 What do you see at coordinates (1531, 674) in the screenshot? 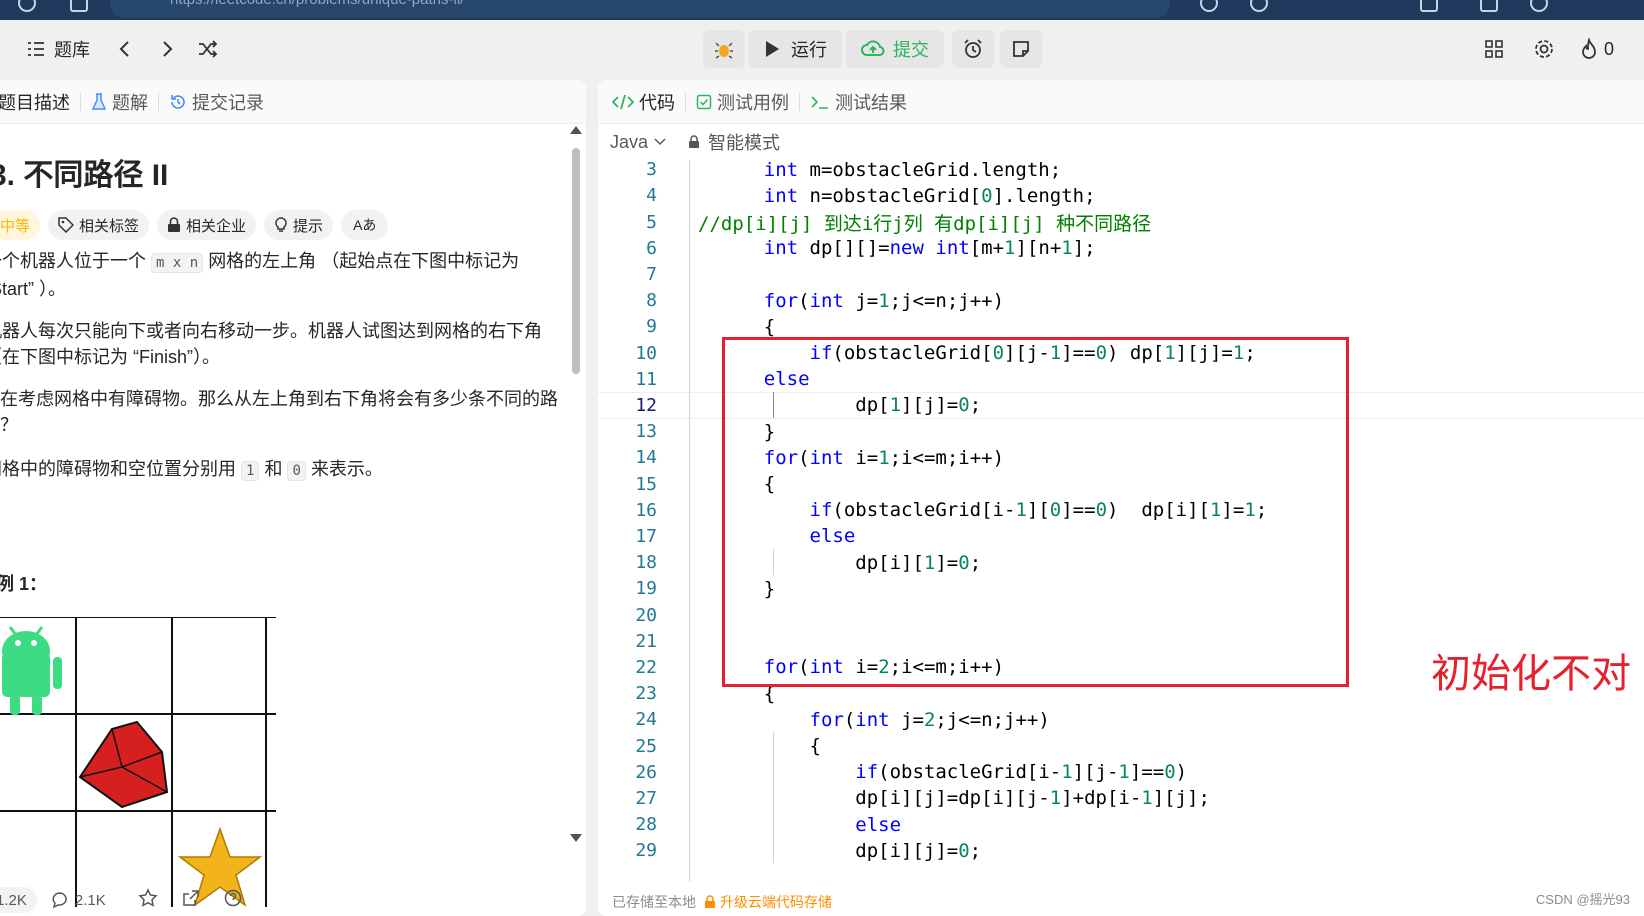
I see `annotation-text: 初始化不对` at bounding box center [1531, 674].